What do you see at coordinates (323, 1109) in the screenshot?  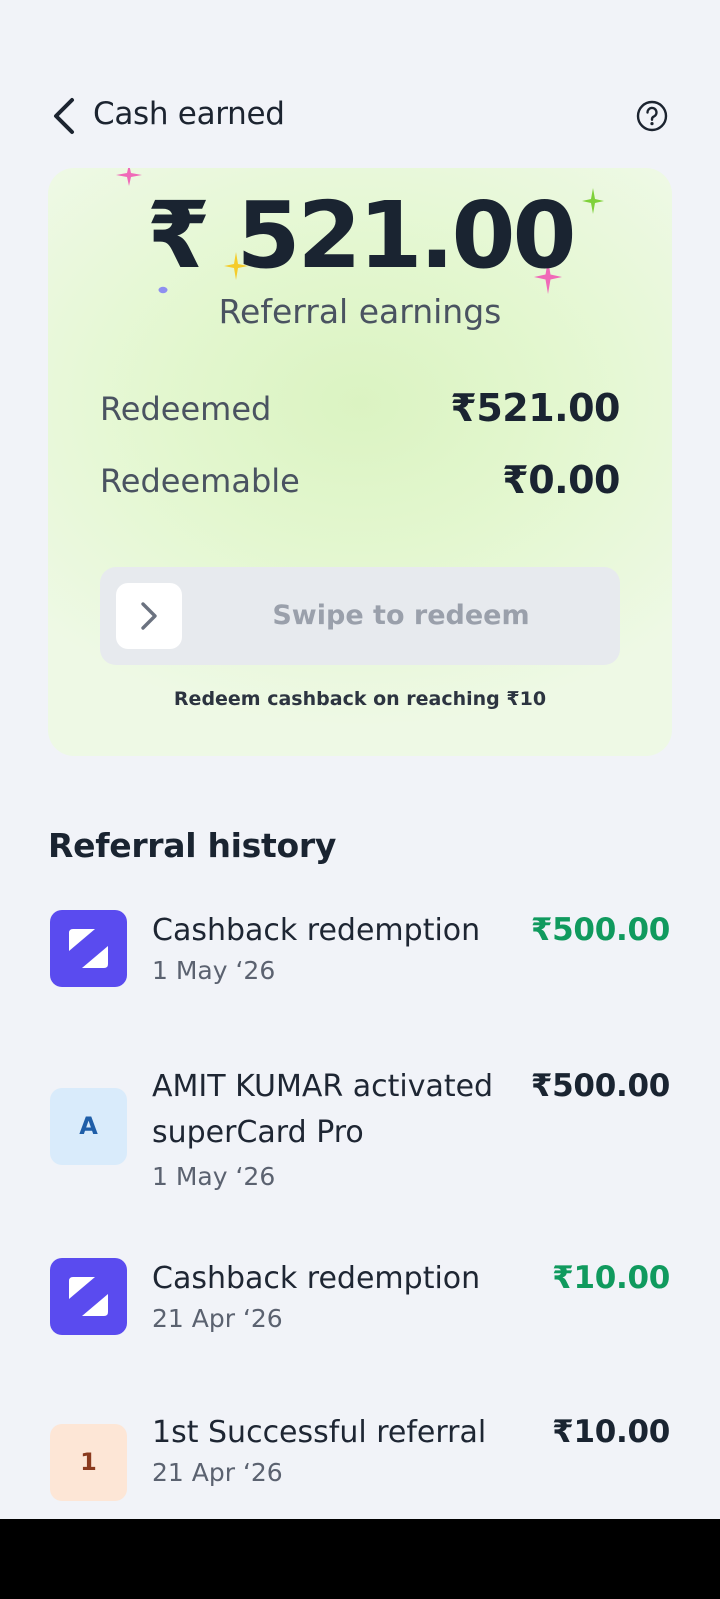 I see `history-item-title: AMIT KUMAR activated superCard Pro` at bounding box center [323, 1109].